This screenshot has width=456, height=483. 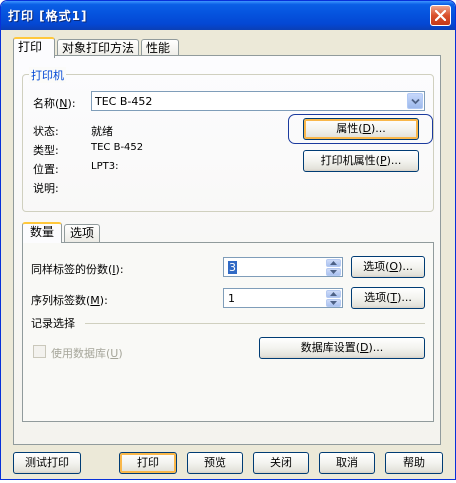 I want to click on tab-quantity: 数量, so click(x=42, y=232).